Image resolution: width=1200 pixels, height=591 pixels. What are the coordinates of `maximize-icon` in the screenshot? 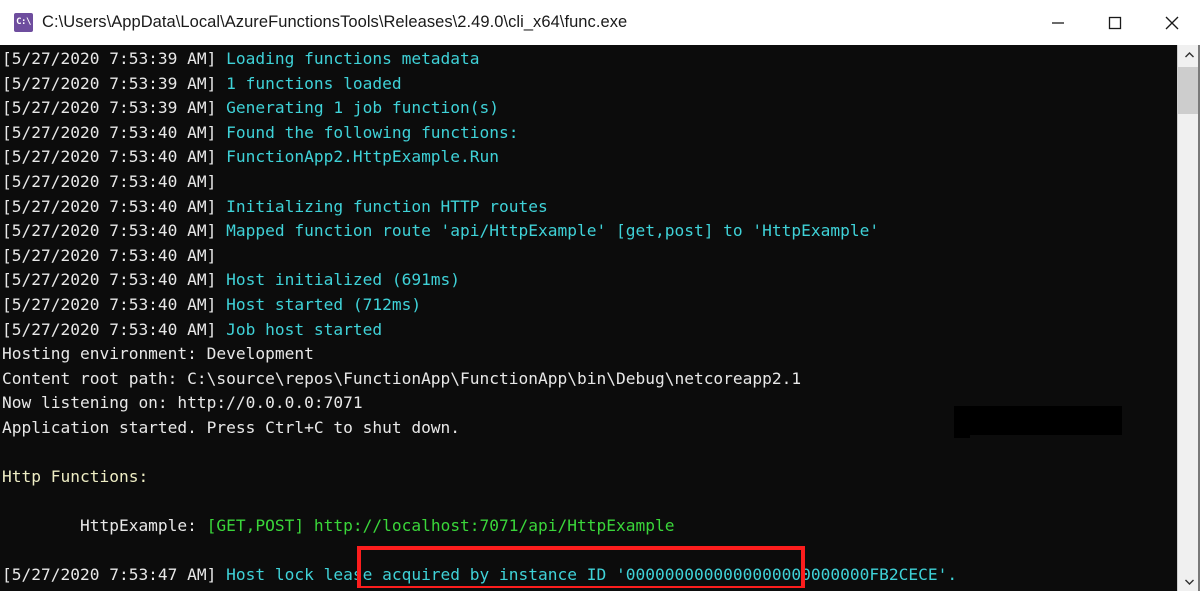 It's located at (1114, 22).